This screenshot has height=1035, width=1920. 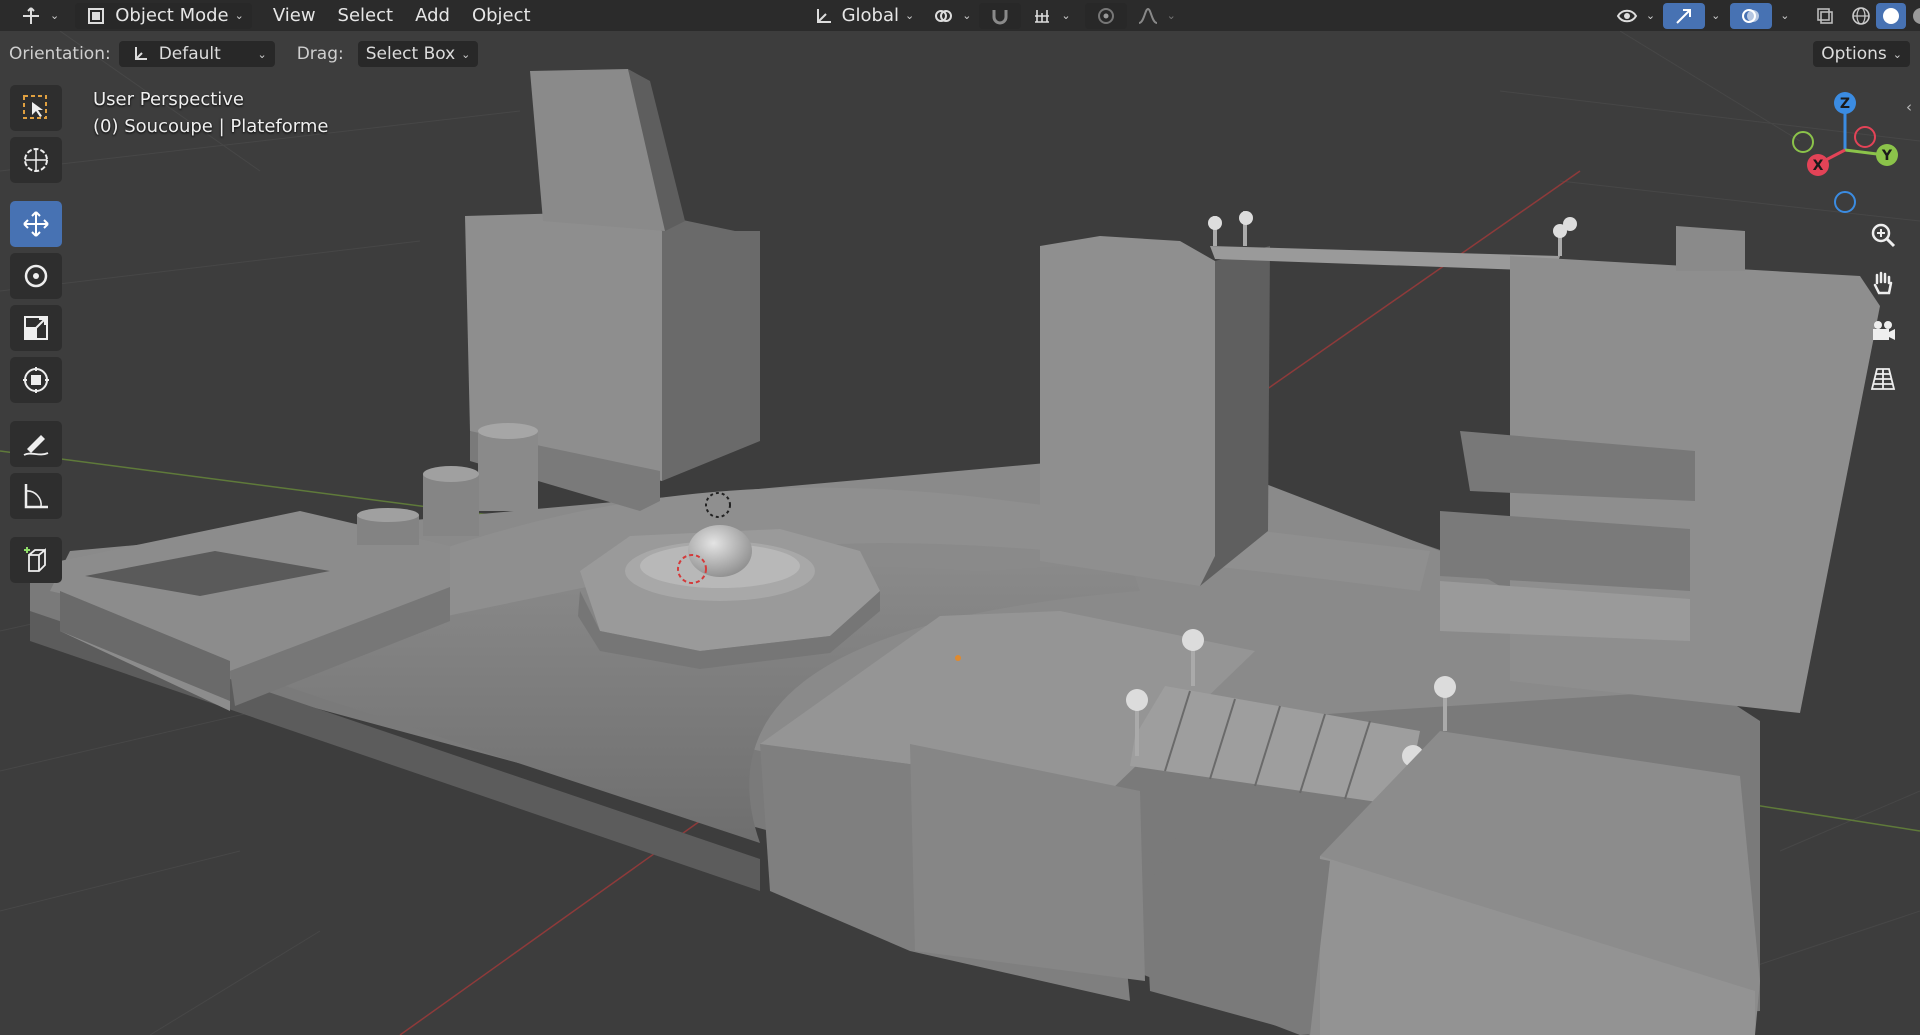 I want to click on transform-orientation-label: Global, so click(x=870, y=15).